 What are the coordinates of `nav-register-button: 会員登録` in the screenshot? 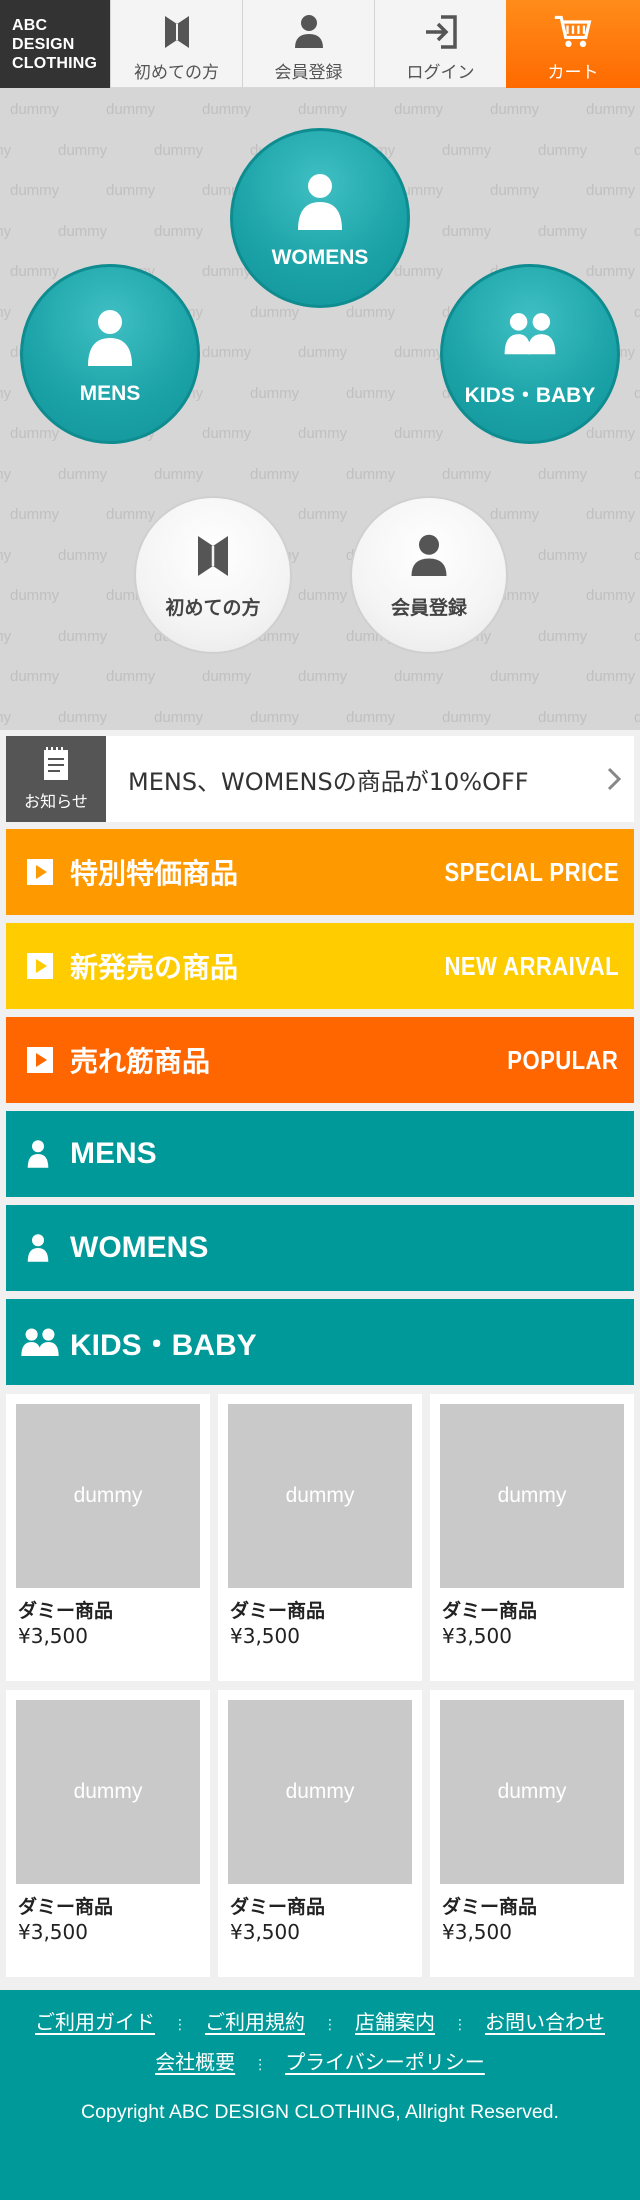 It's located at (308, 44).